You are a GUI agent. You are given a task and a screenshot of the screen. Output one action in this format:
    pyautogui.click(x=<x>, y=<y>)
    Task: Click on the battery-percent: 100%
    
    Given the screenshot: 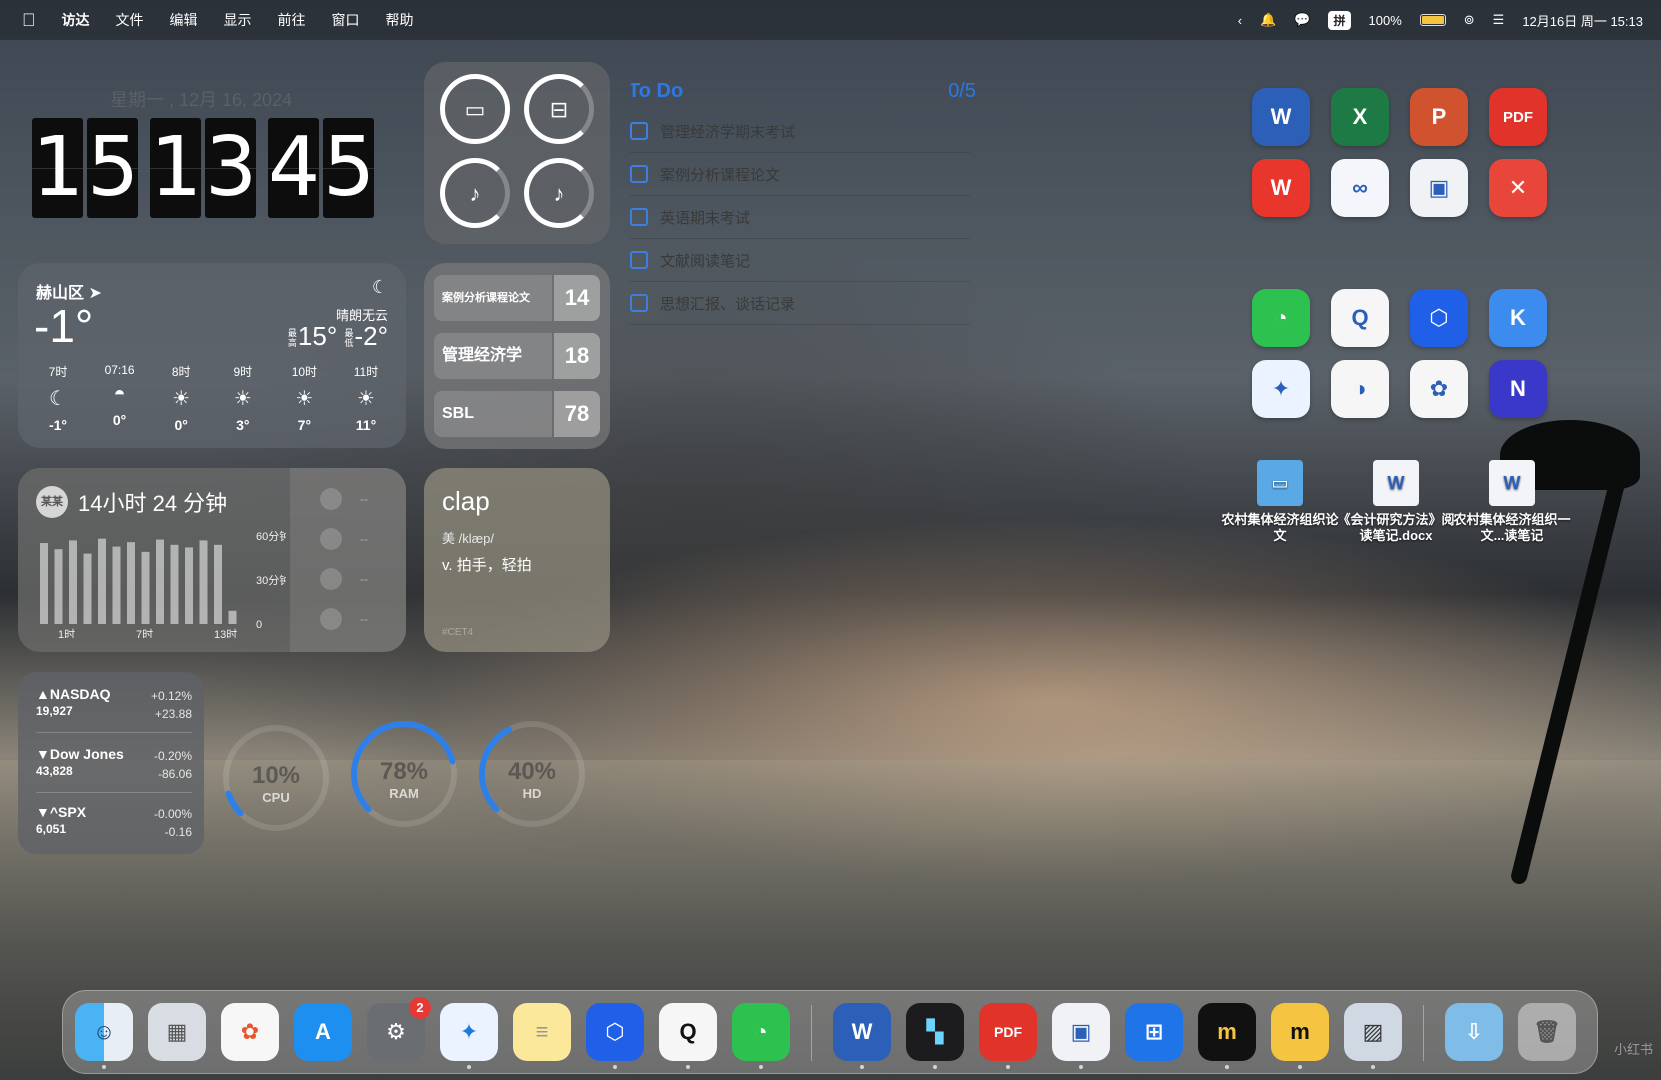 What is the action you would take?
    pyautogui.click(x=1385, y=20)
    